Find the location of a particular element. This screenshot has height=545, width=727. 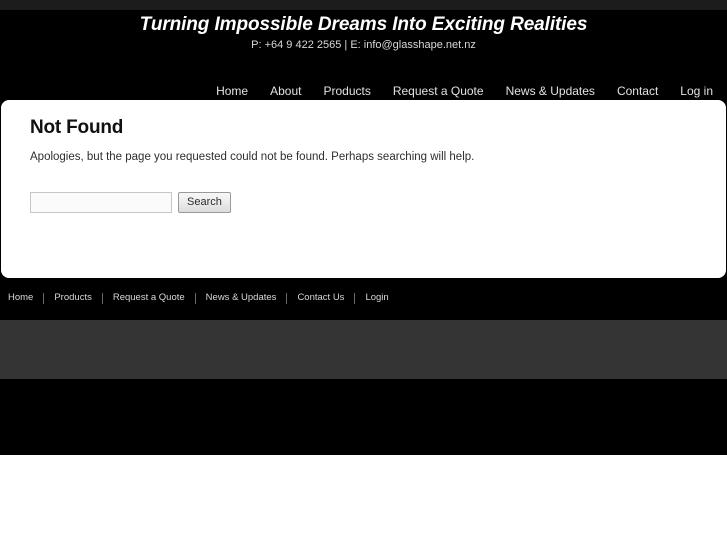

search-form: Search is located at coordinates (130, 202).